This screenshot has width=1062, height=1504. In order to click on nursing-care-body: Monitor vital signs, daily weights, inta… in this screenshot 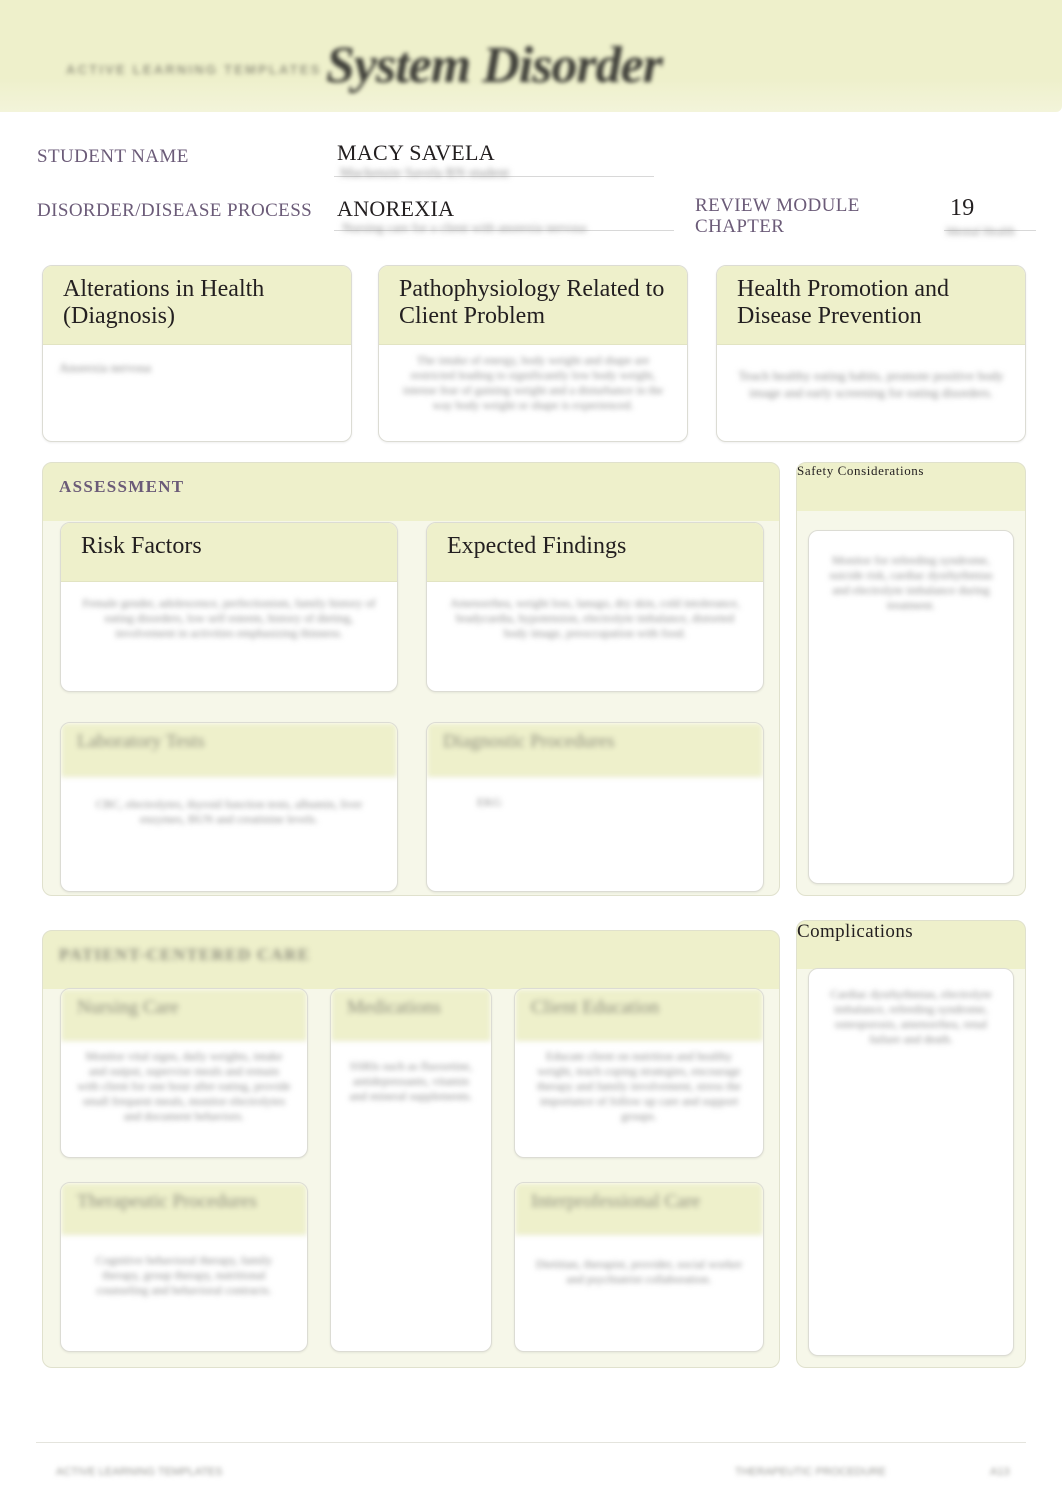, I will do `click(184, 1086)`.